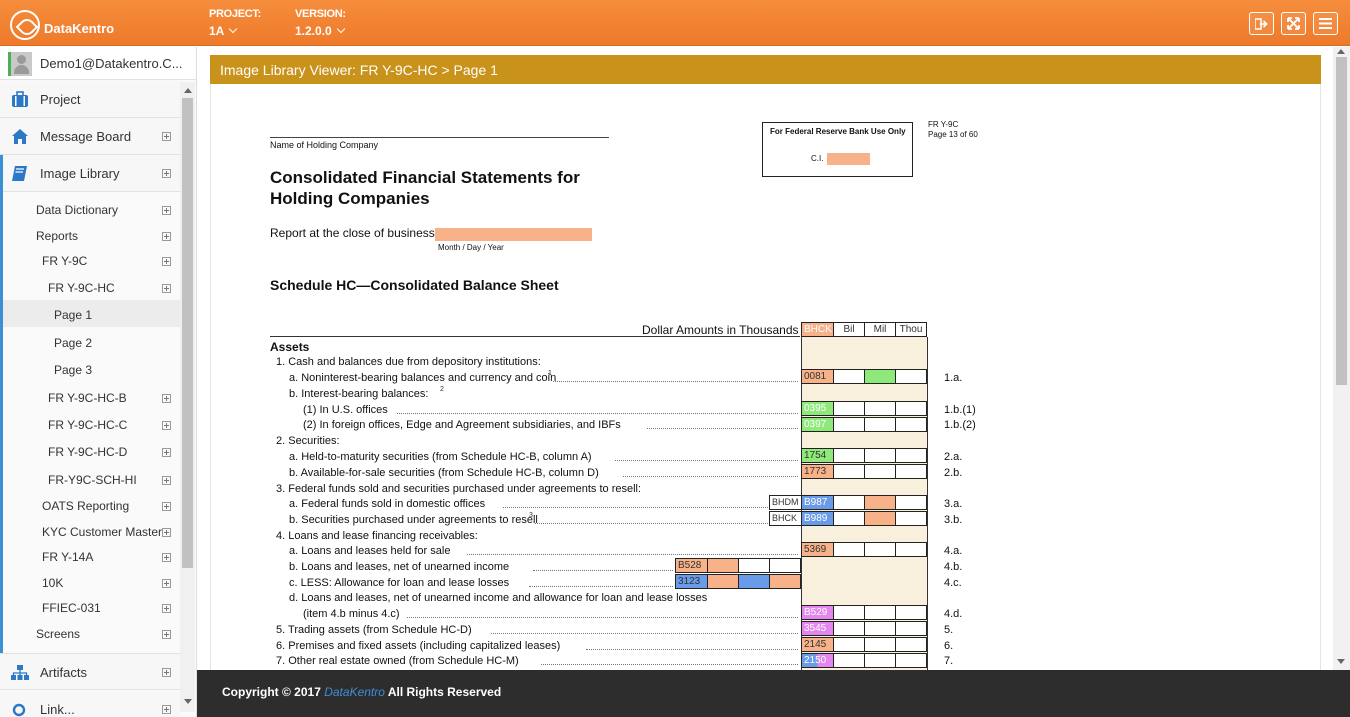 The width and height of the screenshot is (1350, 717). I want to click on menu-button, so click(1325, 23).